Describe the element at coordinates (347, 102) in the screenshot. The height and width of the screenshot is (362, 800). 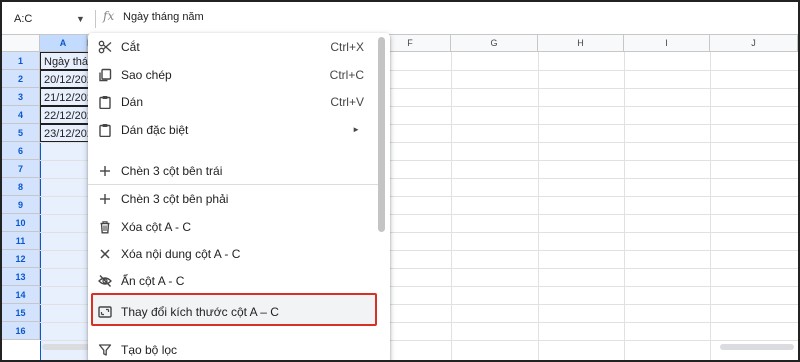
I see `menu-item-shortcut: Ctrl+V` at that location.